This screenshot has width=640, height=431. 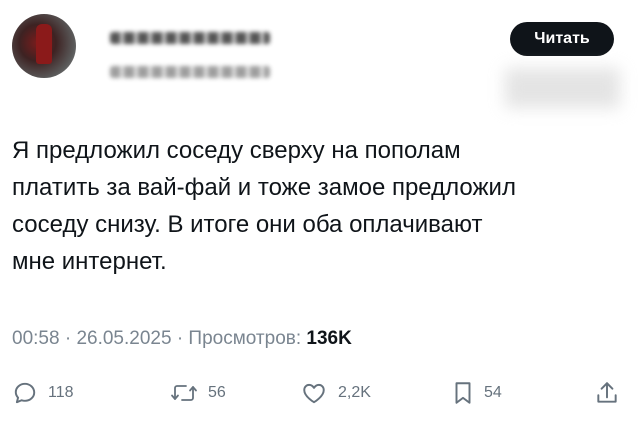 What do you see at coordinates (329, 338) in the screenshot?
I see `views-count: 136K` at bounding box center [329, 338].